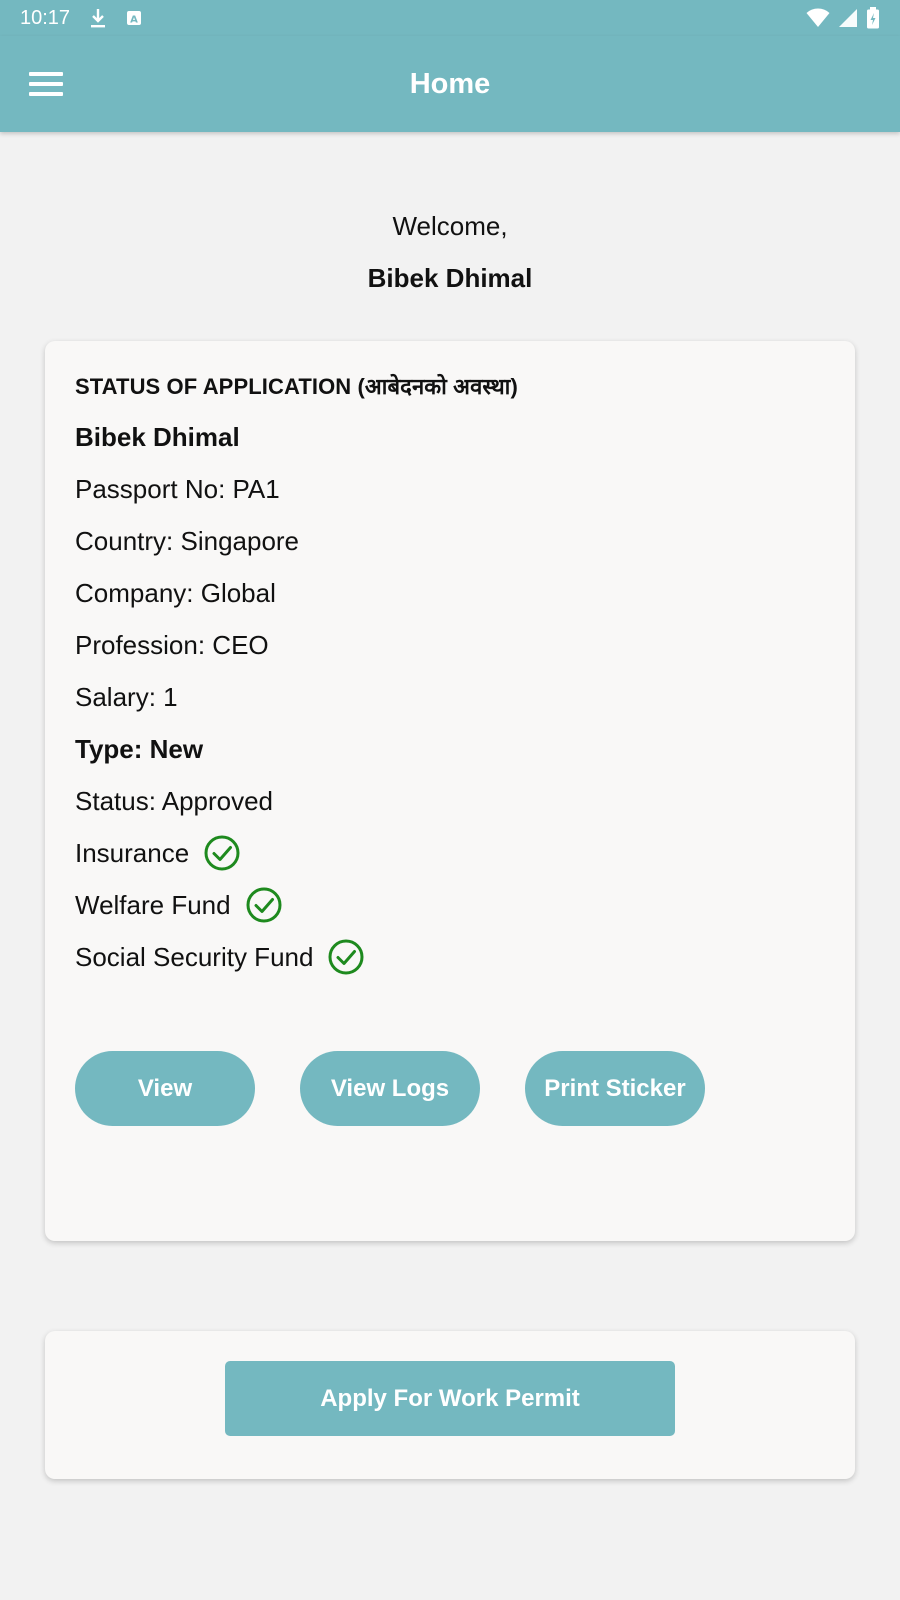 The image size is (900, 1600). What do you see at coordinates (98, 18) in the screenshot?
I see `download-icon` at bounding box center [98, 18].